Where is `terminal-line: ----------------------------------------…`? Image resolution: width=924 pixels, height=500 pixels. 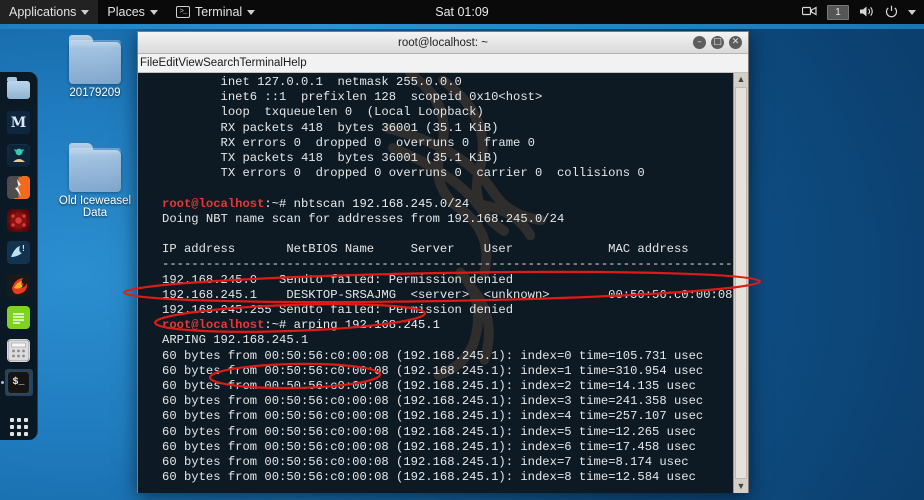 terminal-line: ----------------------------------------… is located at coordinates (447, 264).